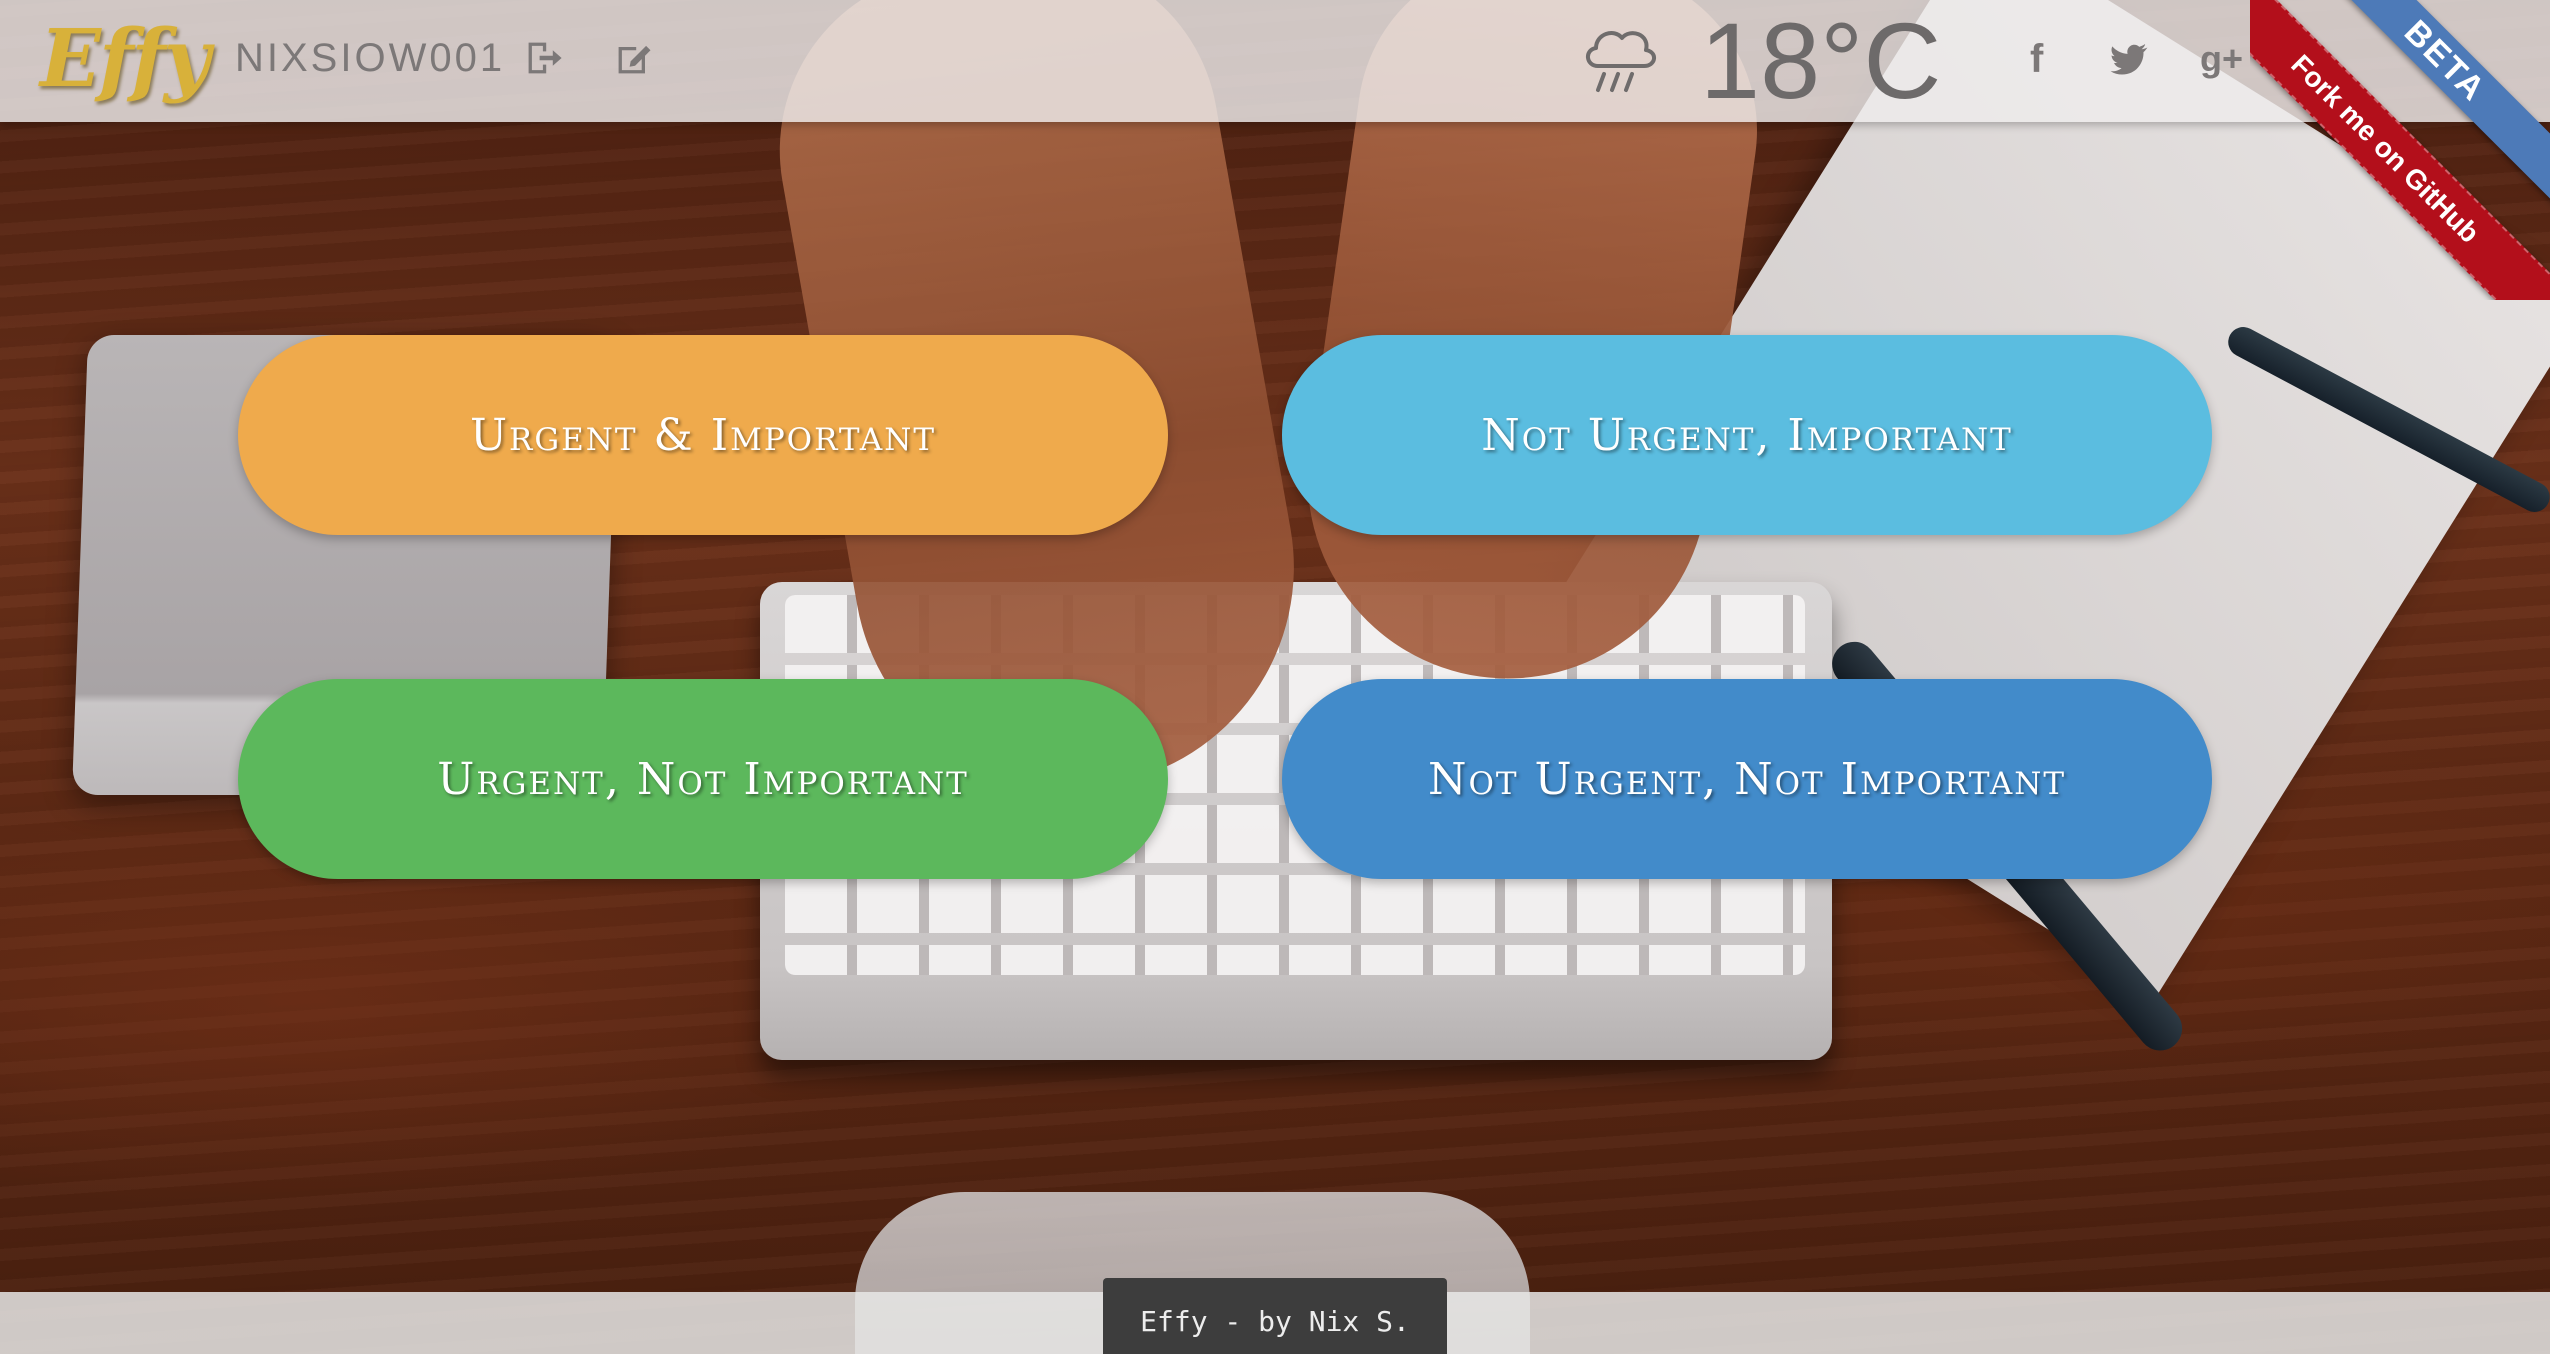  What do you see at coordinates (1747, 435) in the screenshot?
I see `quadrant-not-urgent-important: Not Urgent, Important` at bounding box center [1747, 435].